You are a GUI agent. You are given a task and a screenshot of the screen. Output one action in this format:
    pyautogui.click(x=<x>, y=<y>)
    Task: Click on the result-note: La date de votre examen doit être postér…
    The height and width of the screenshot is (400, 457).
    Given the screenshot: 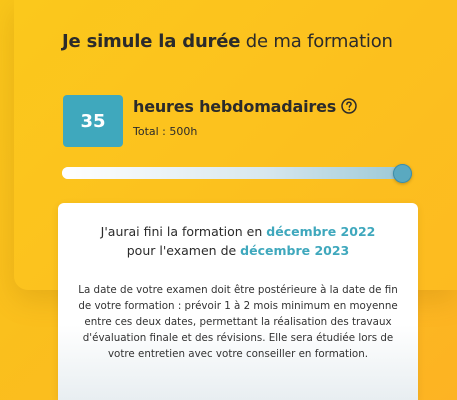 What is the action you would take?
    pyautogui.click(x=238, y=322)
    